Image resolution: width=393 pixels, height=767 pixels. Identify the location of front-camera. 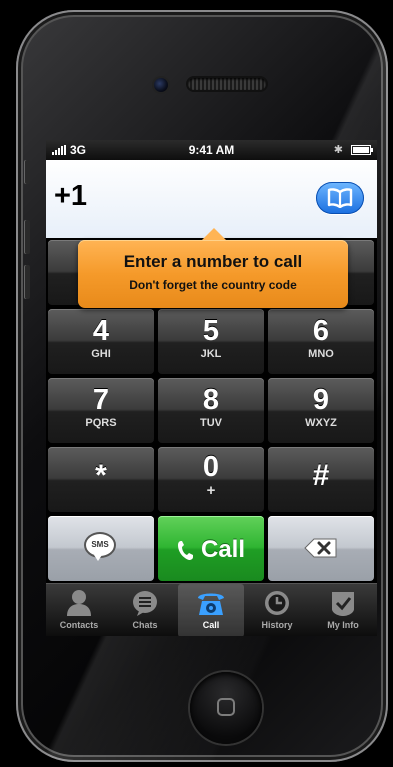
(161, 85).